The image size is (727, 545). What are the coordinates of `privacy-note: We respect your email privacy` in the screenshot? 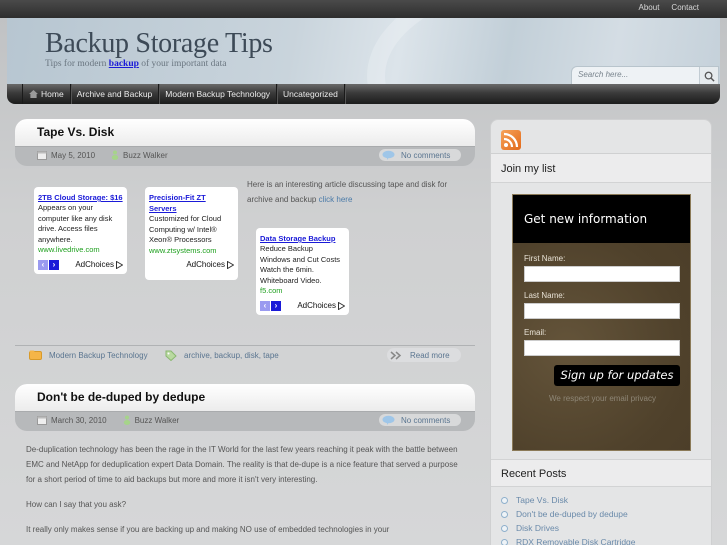 It's located at (602, 398).